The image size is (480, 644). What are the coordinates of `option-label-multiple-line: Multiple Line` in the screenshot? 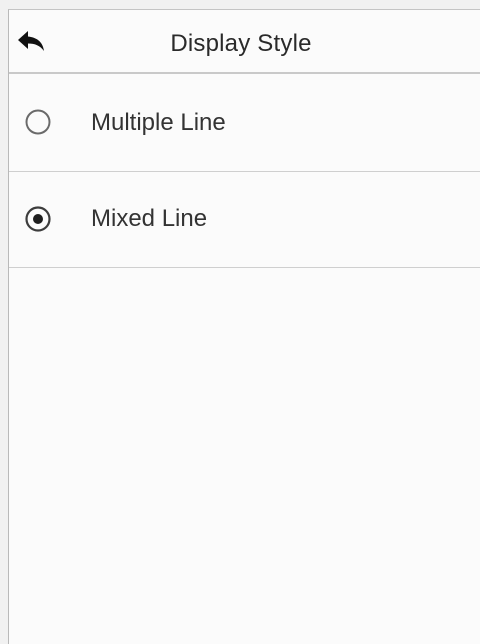 It's located at (158, 122).